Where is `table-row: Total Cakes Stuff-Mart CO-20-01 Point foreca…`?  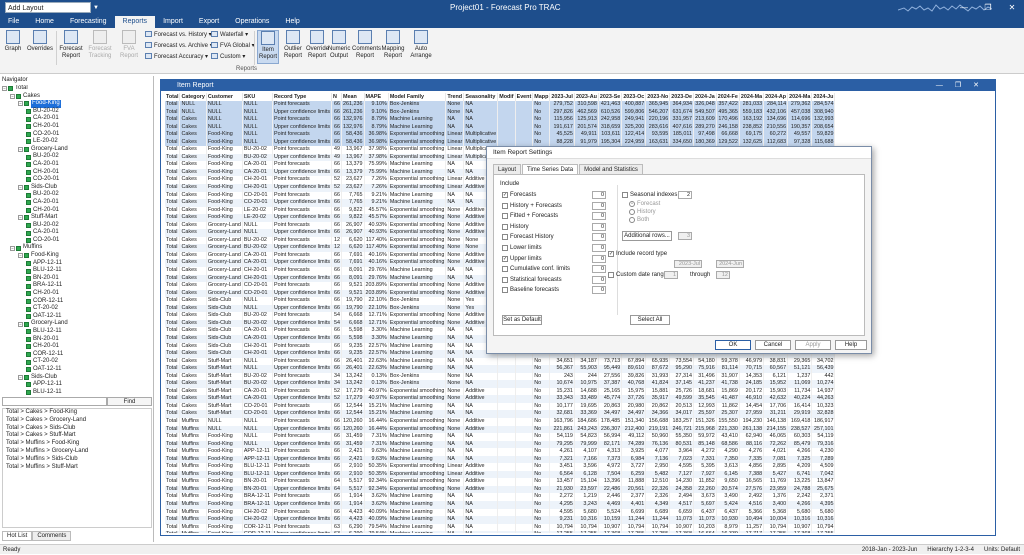
table-row: Total Cakes Stuff-Mart CO-20-01 Point foreca… is located at coordinates (500, 406).